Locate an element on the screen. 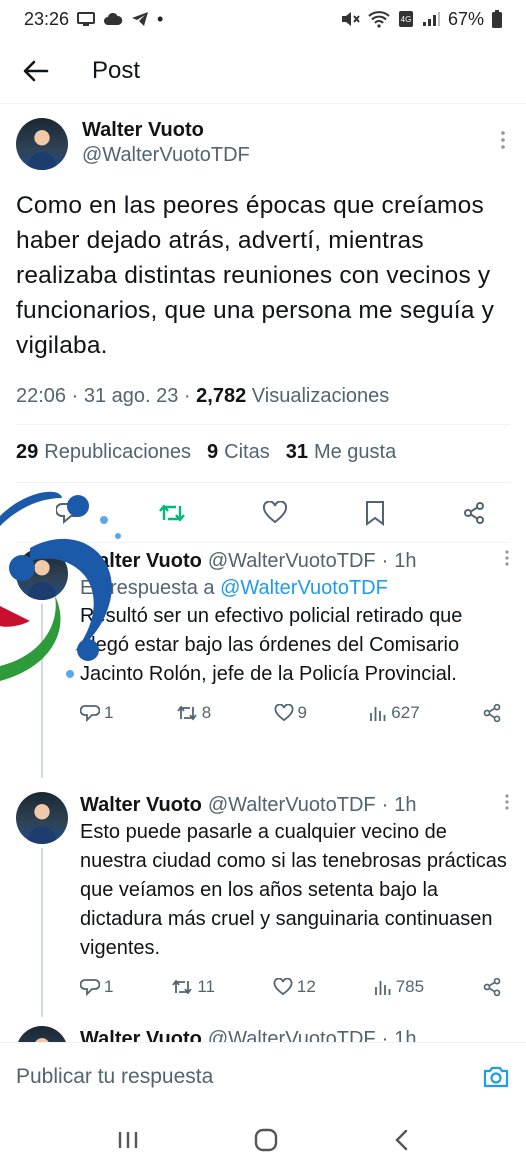 The width and height of the screenshot is (526, 1169). views-button: 627 is located at coordinates (394, 713).